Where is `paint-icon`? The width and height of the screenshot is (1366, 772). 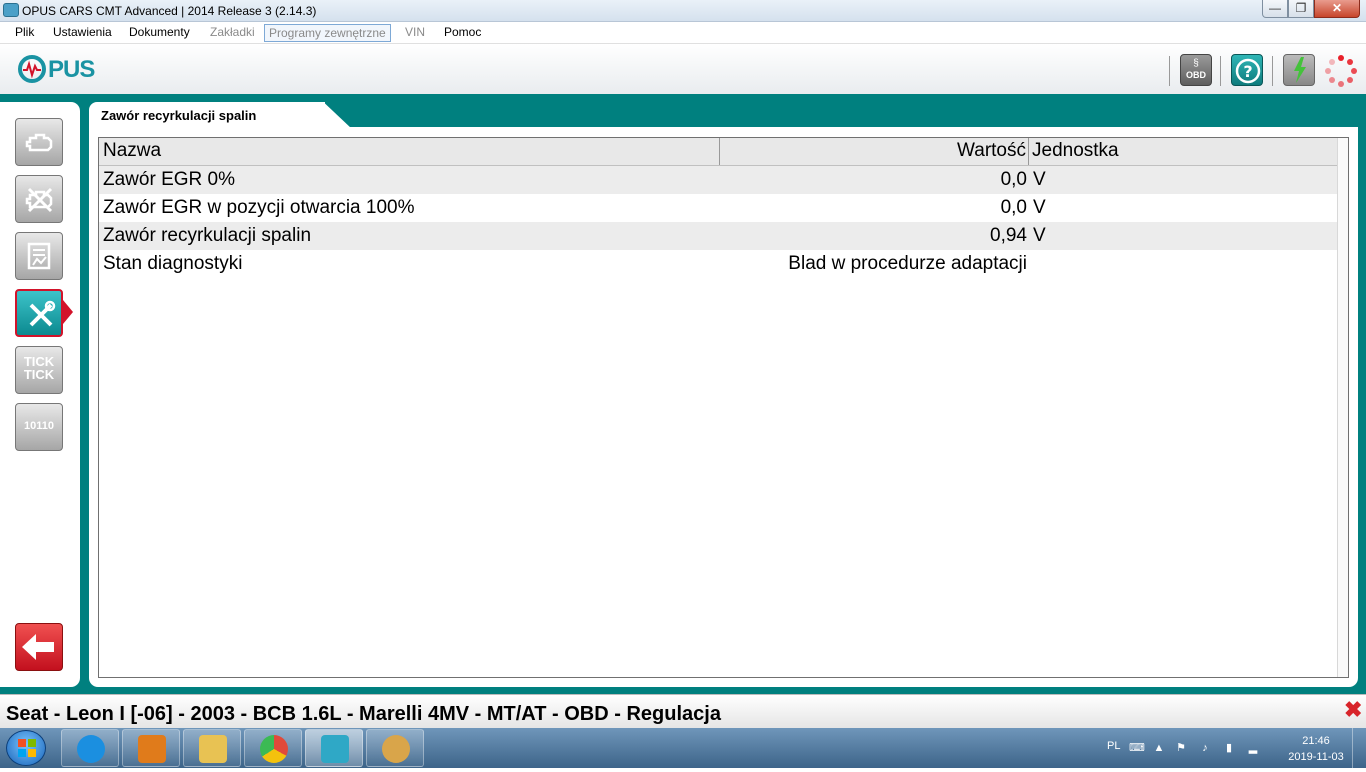 paint-icon is located at coordinates (396, 749).